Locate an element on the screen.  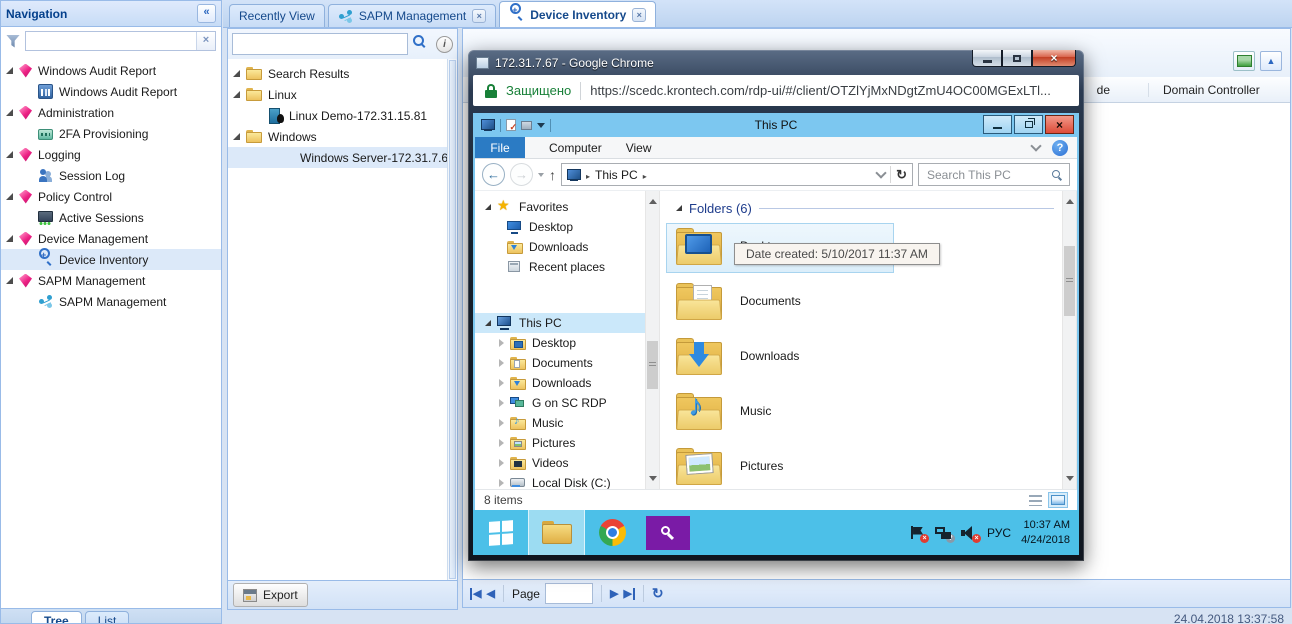
explorer-titlebar: This PC × is located at coordinates (776, 125).